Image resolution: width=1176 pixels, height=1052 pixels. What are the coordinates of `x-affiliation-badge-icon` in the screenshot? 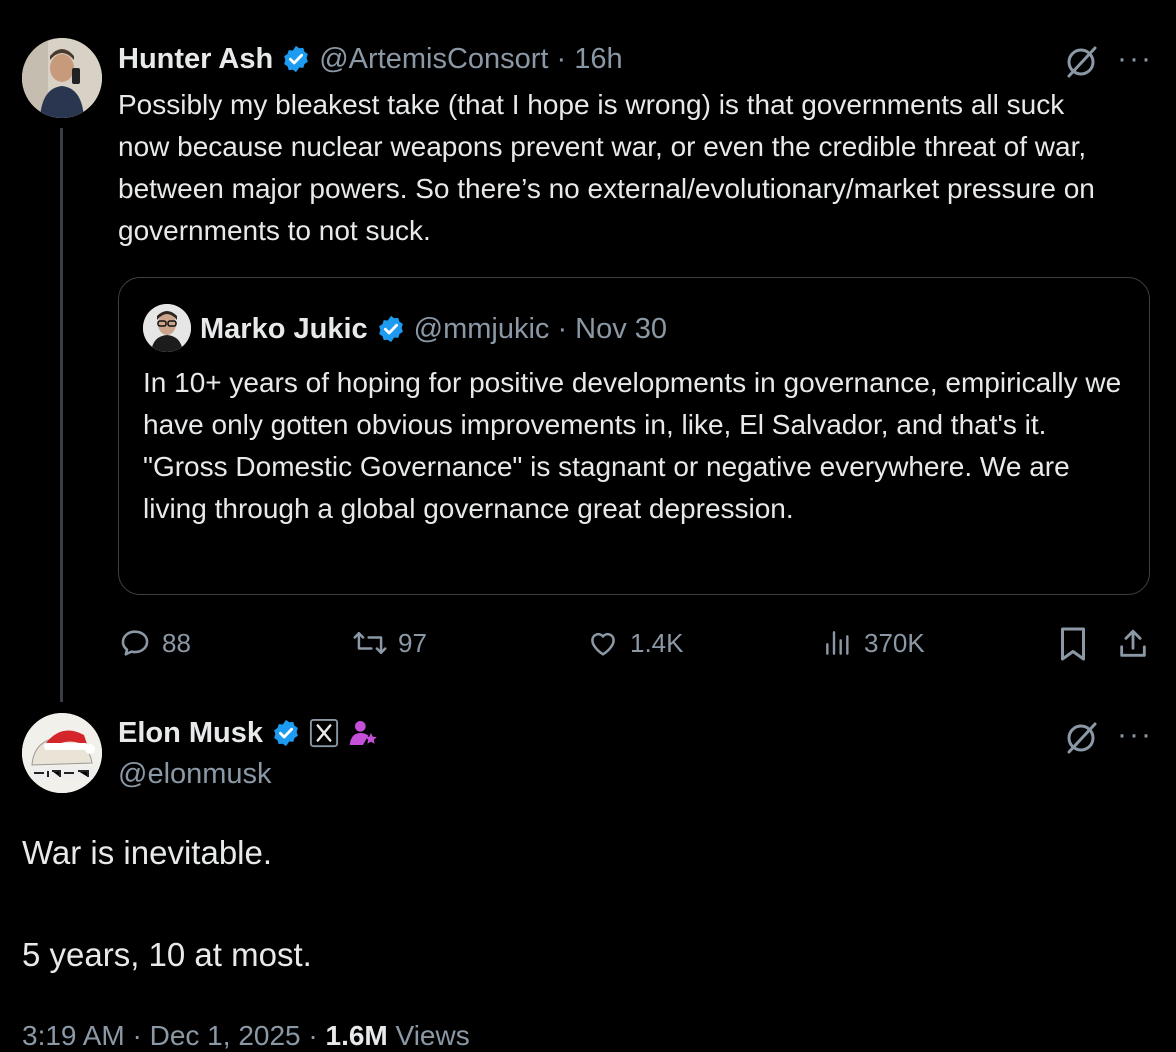 It's located at (324, 733).